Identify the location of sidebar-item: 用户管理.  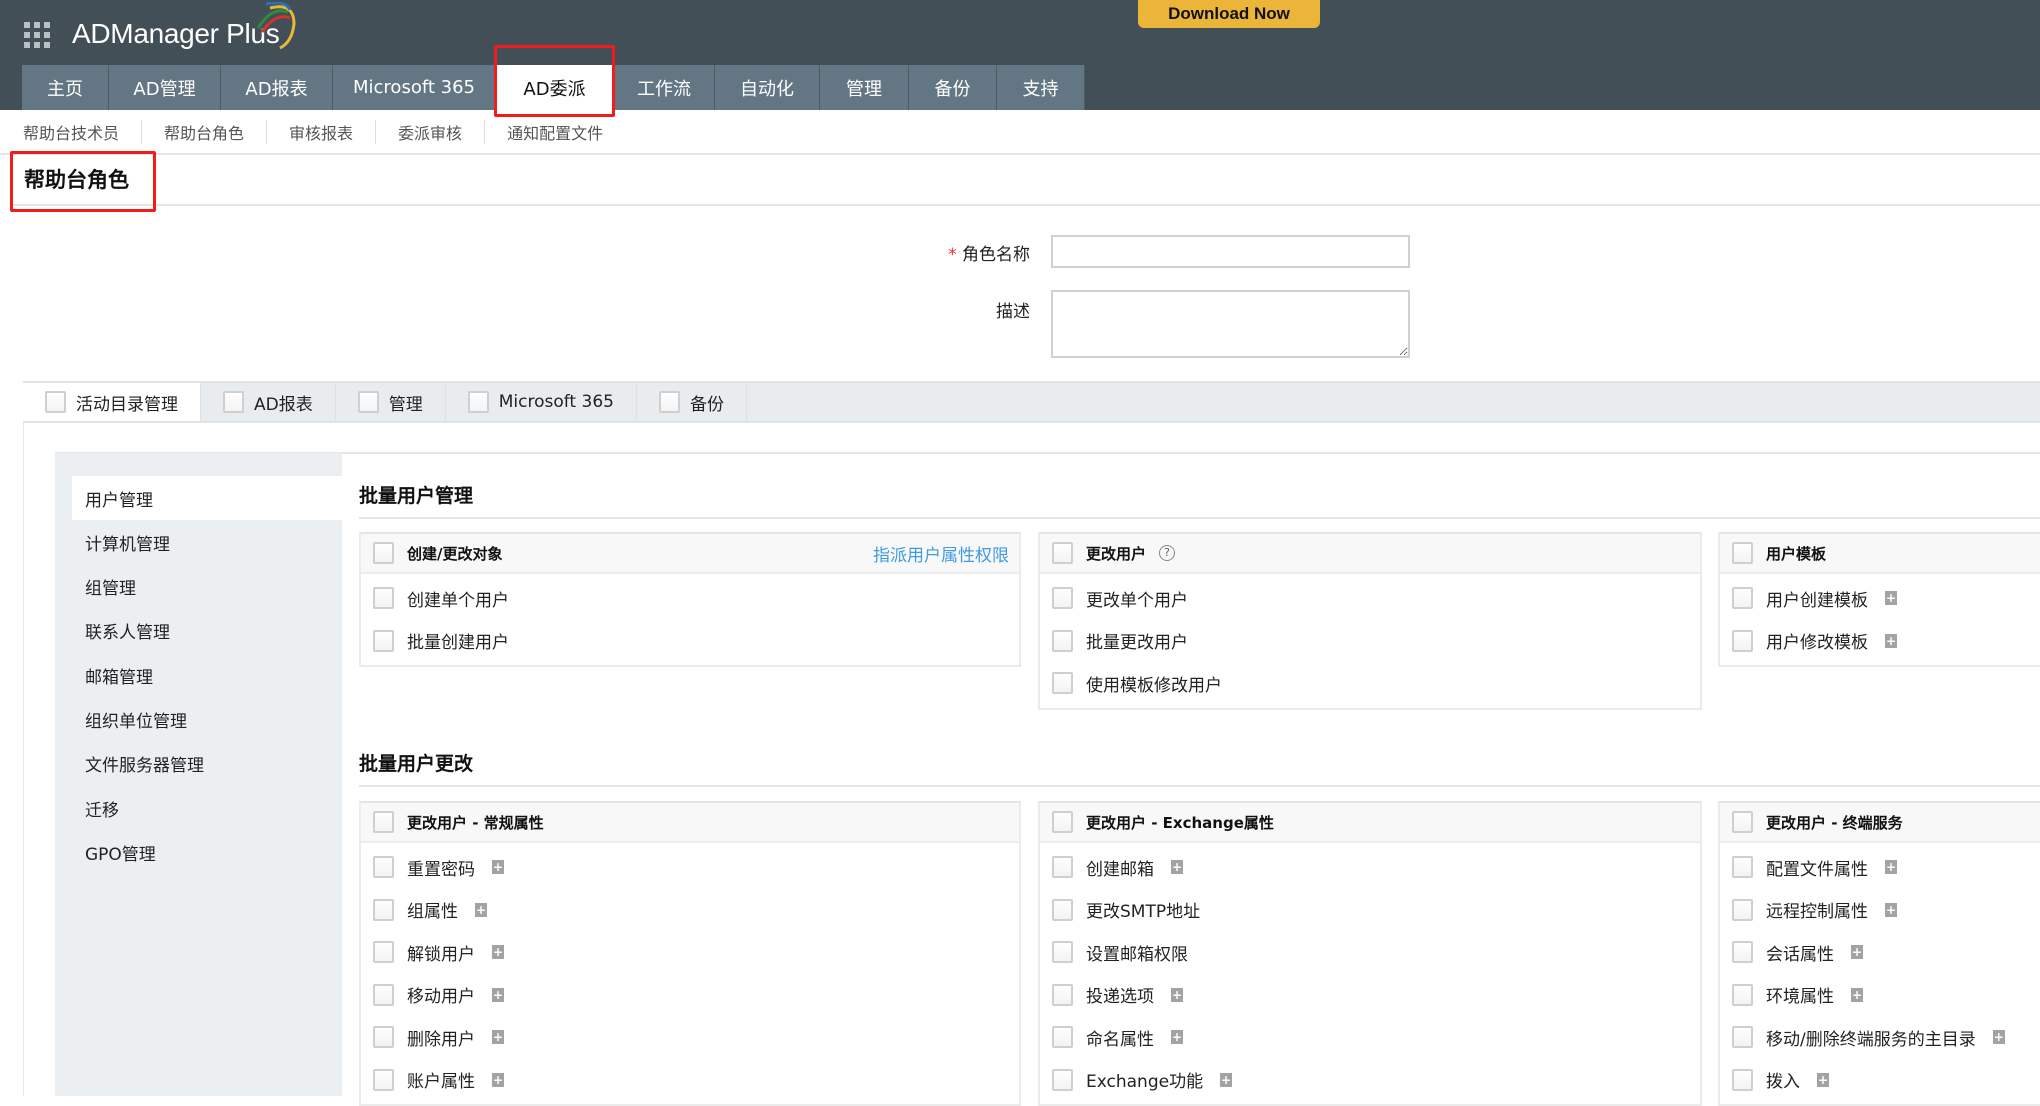
(207, 498).